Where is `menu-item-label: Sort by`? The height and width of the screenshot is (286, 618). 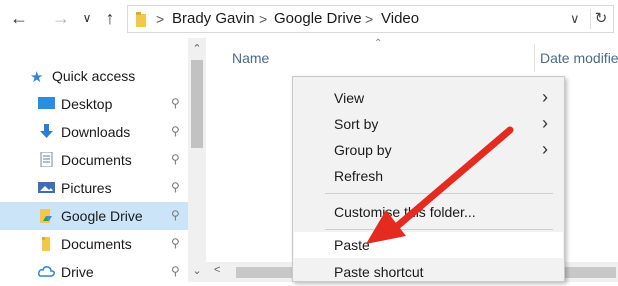
menu-item-label: Sort by is located at coordinates (356, 124).